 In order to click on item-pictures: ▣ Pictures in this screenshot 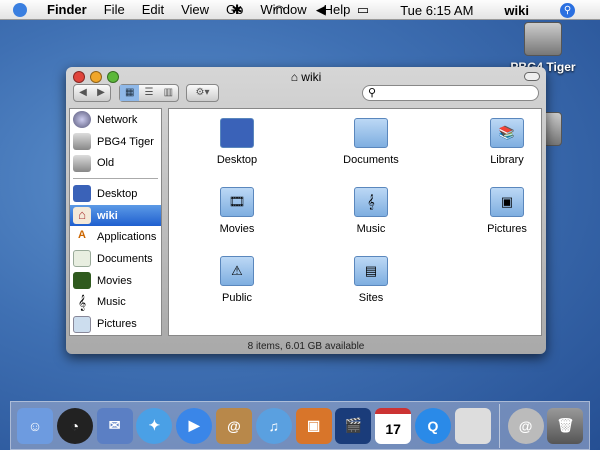, I will do `click(507, 211)`.